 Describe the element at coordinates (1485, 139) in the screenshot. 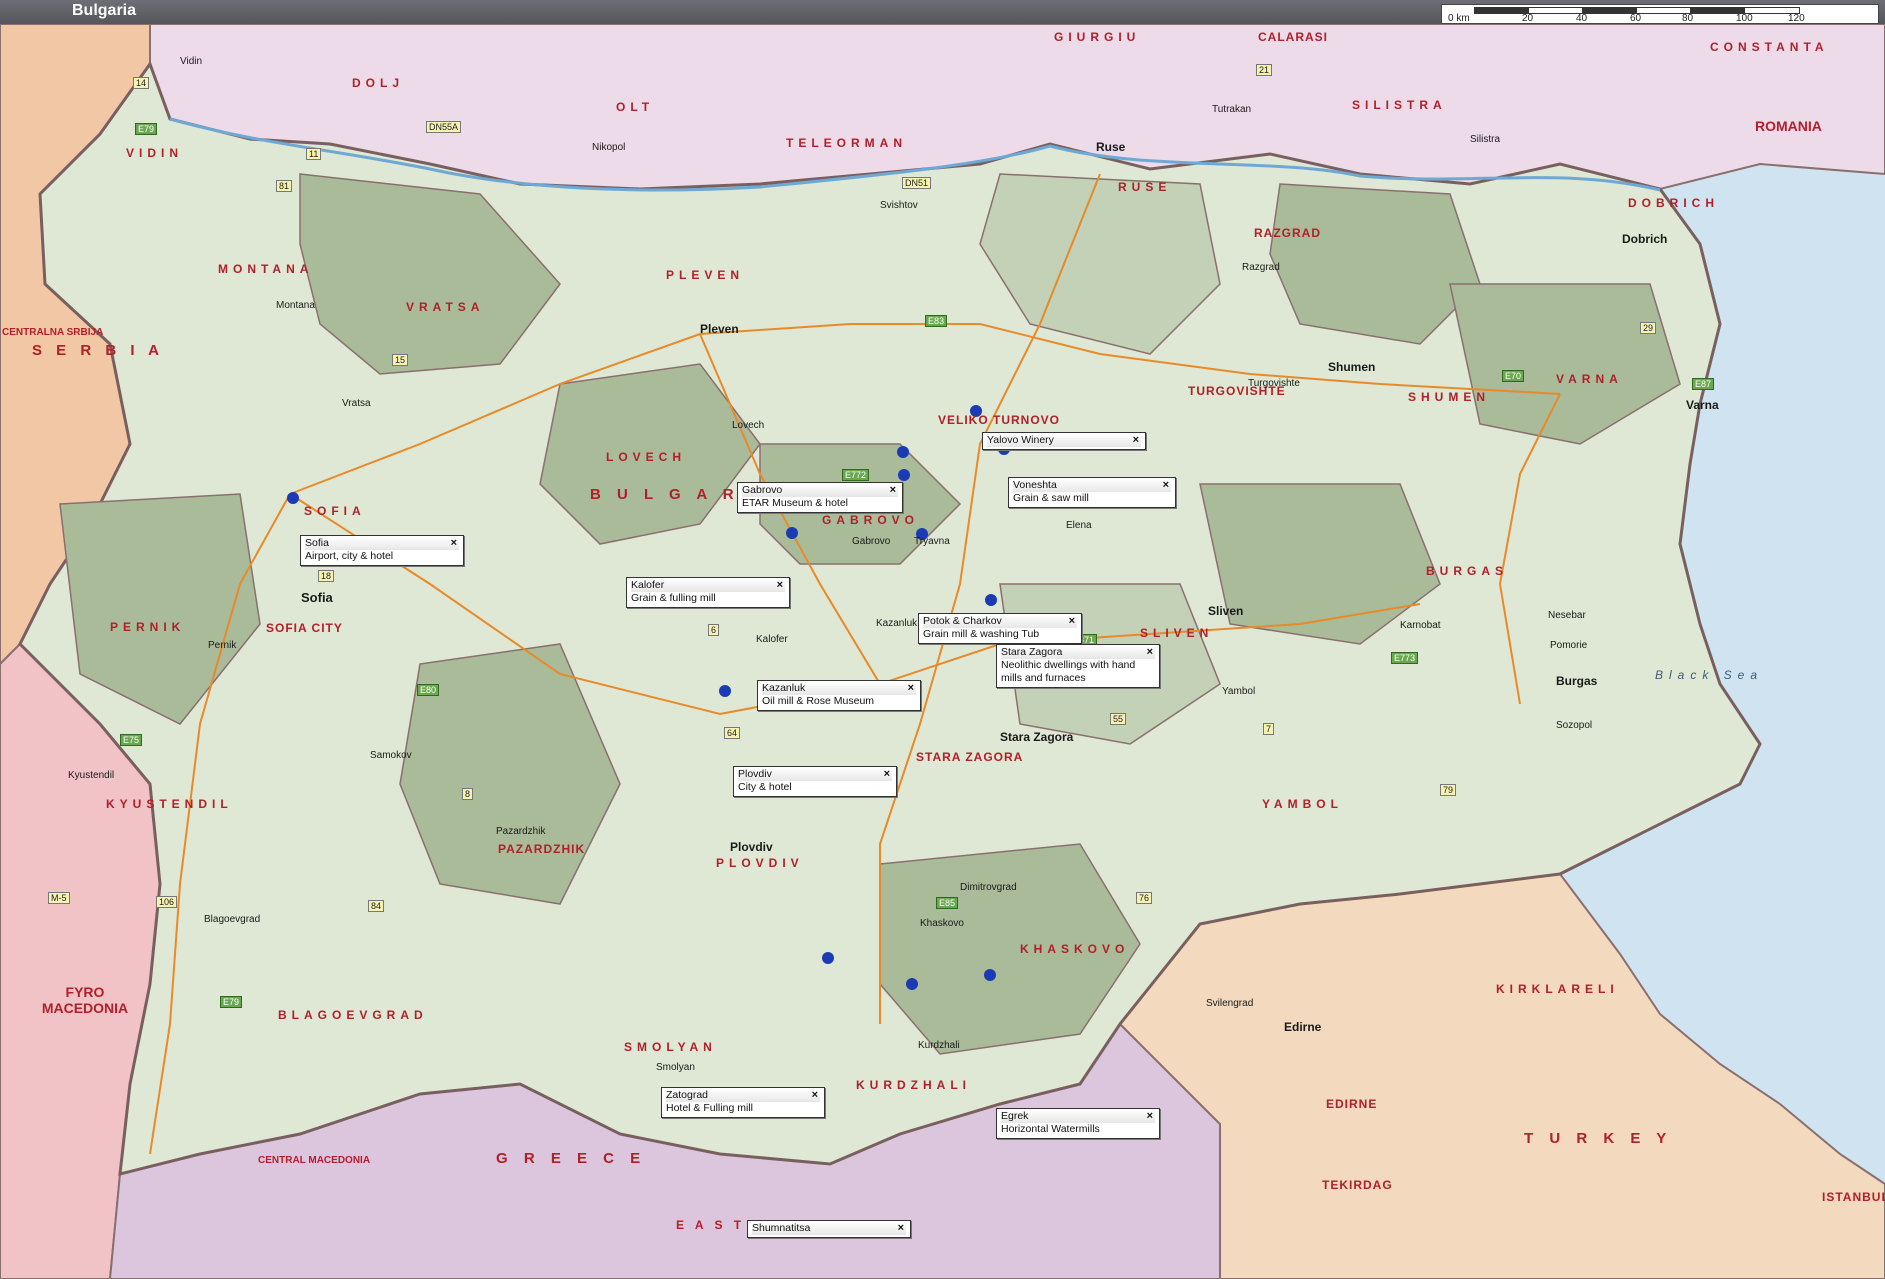

I see `town-label: Silistra` at that location.